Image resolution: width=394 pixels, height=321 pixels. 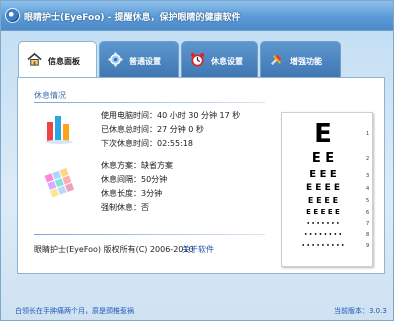 What do you see at coordinates (59, 130) in the screenshot?
I see `bar-chart-icon` at bounding box center [59, 130].